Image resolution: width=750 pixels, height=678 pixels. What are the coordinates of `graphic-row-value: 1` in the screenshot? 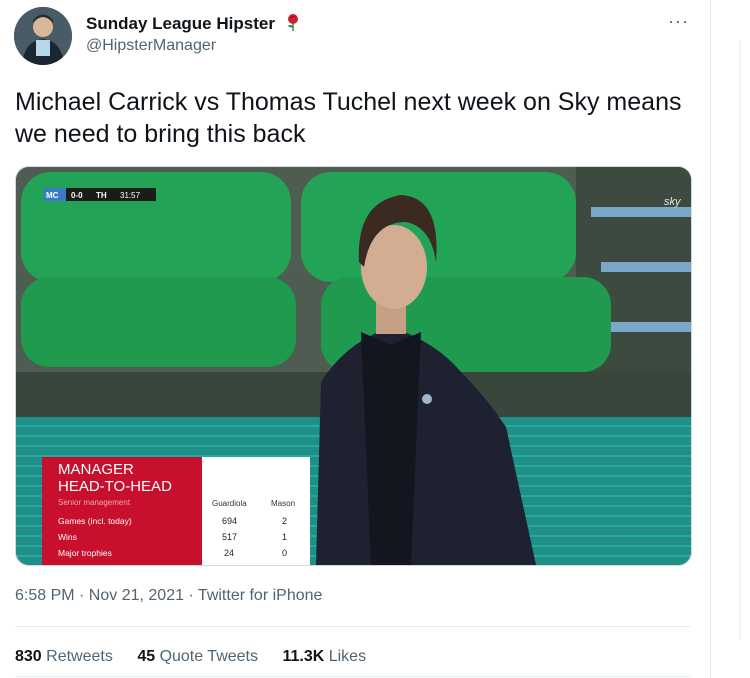 It's located at (284, 537).